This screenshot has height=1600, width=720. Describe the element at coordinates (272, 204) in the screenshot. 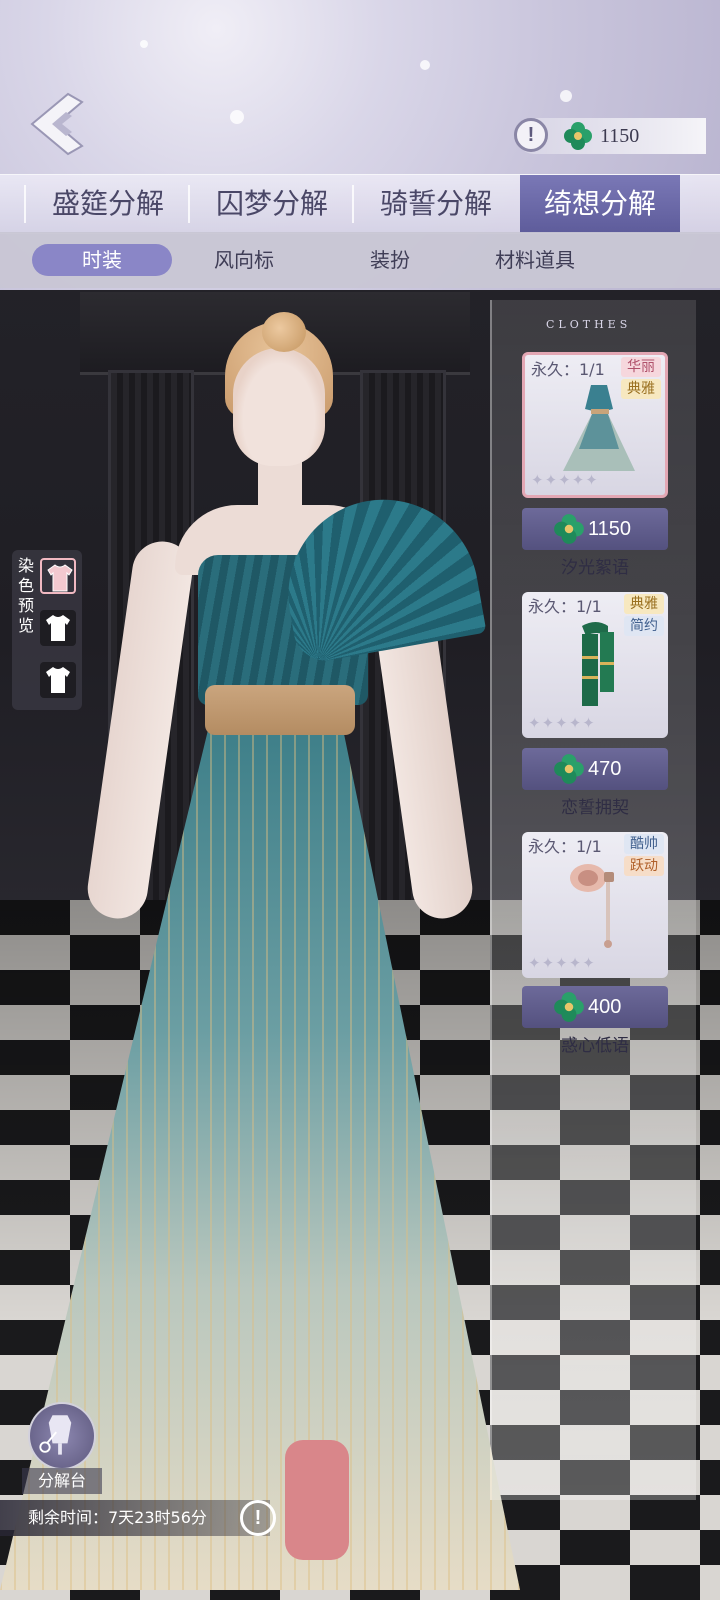

I see `tab-qiumeng-decompose: 囚梦分解` at that location.